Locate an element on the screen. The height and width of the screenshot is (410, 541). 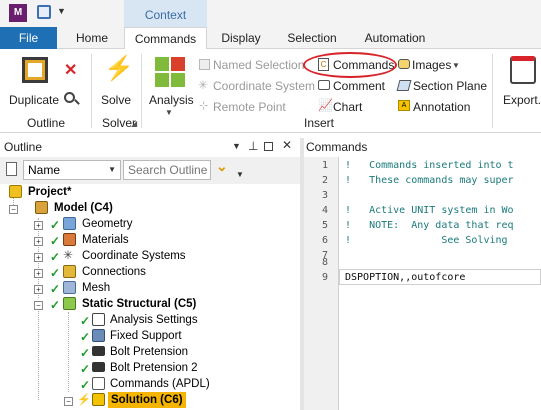
tree-item-bolt-pretension-2: Bolt Pretension 2 is located at coordinates (154, 368).